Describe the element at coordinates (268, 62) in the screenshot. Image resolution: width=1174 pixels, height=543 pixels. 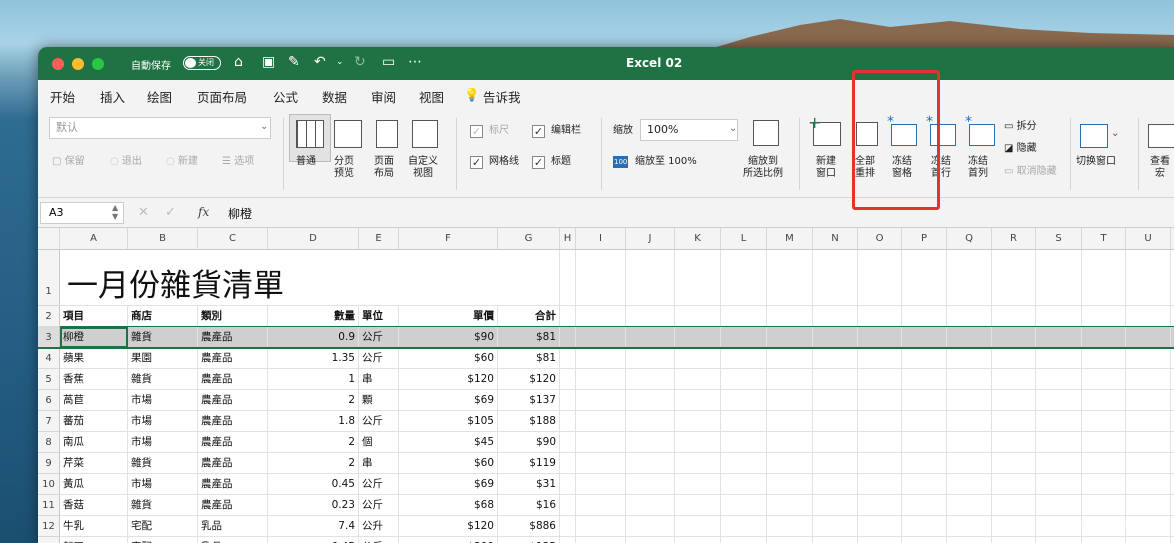
I see `save-icon: ▣` at that location.